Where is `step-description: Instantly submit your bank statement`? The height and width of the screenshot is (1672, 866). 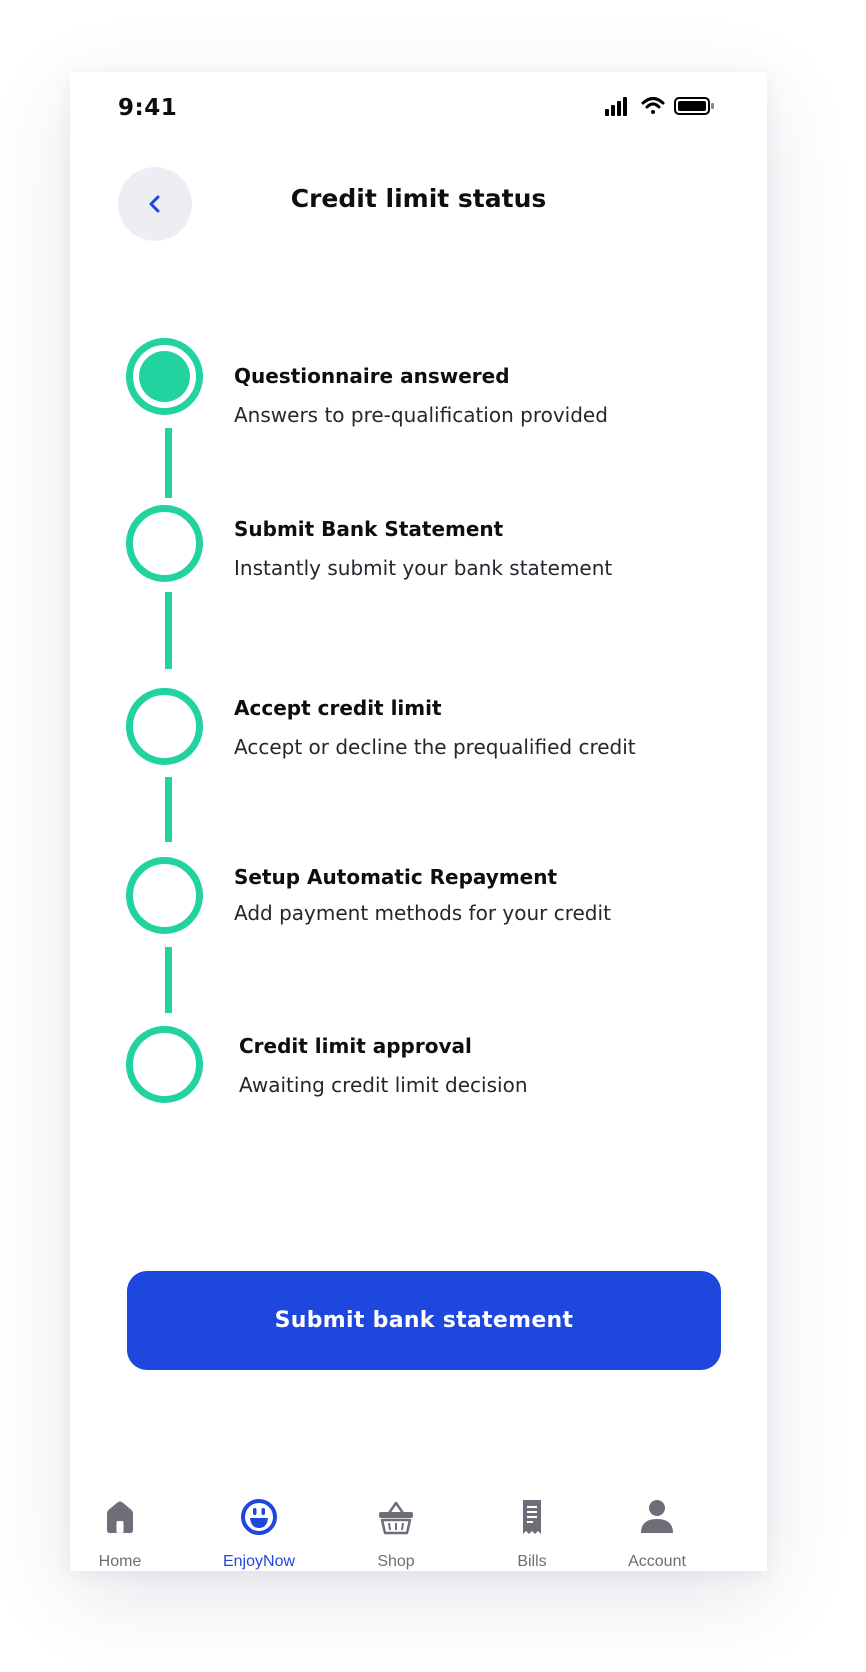
step-description: Instantly submit your bank statement is located at coordinates (423, 568).